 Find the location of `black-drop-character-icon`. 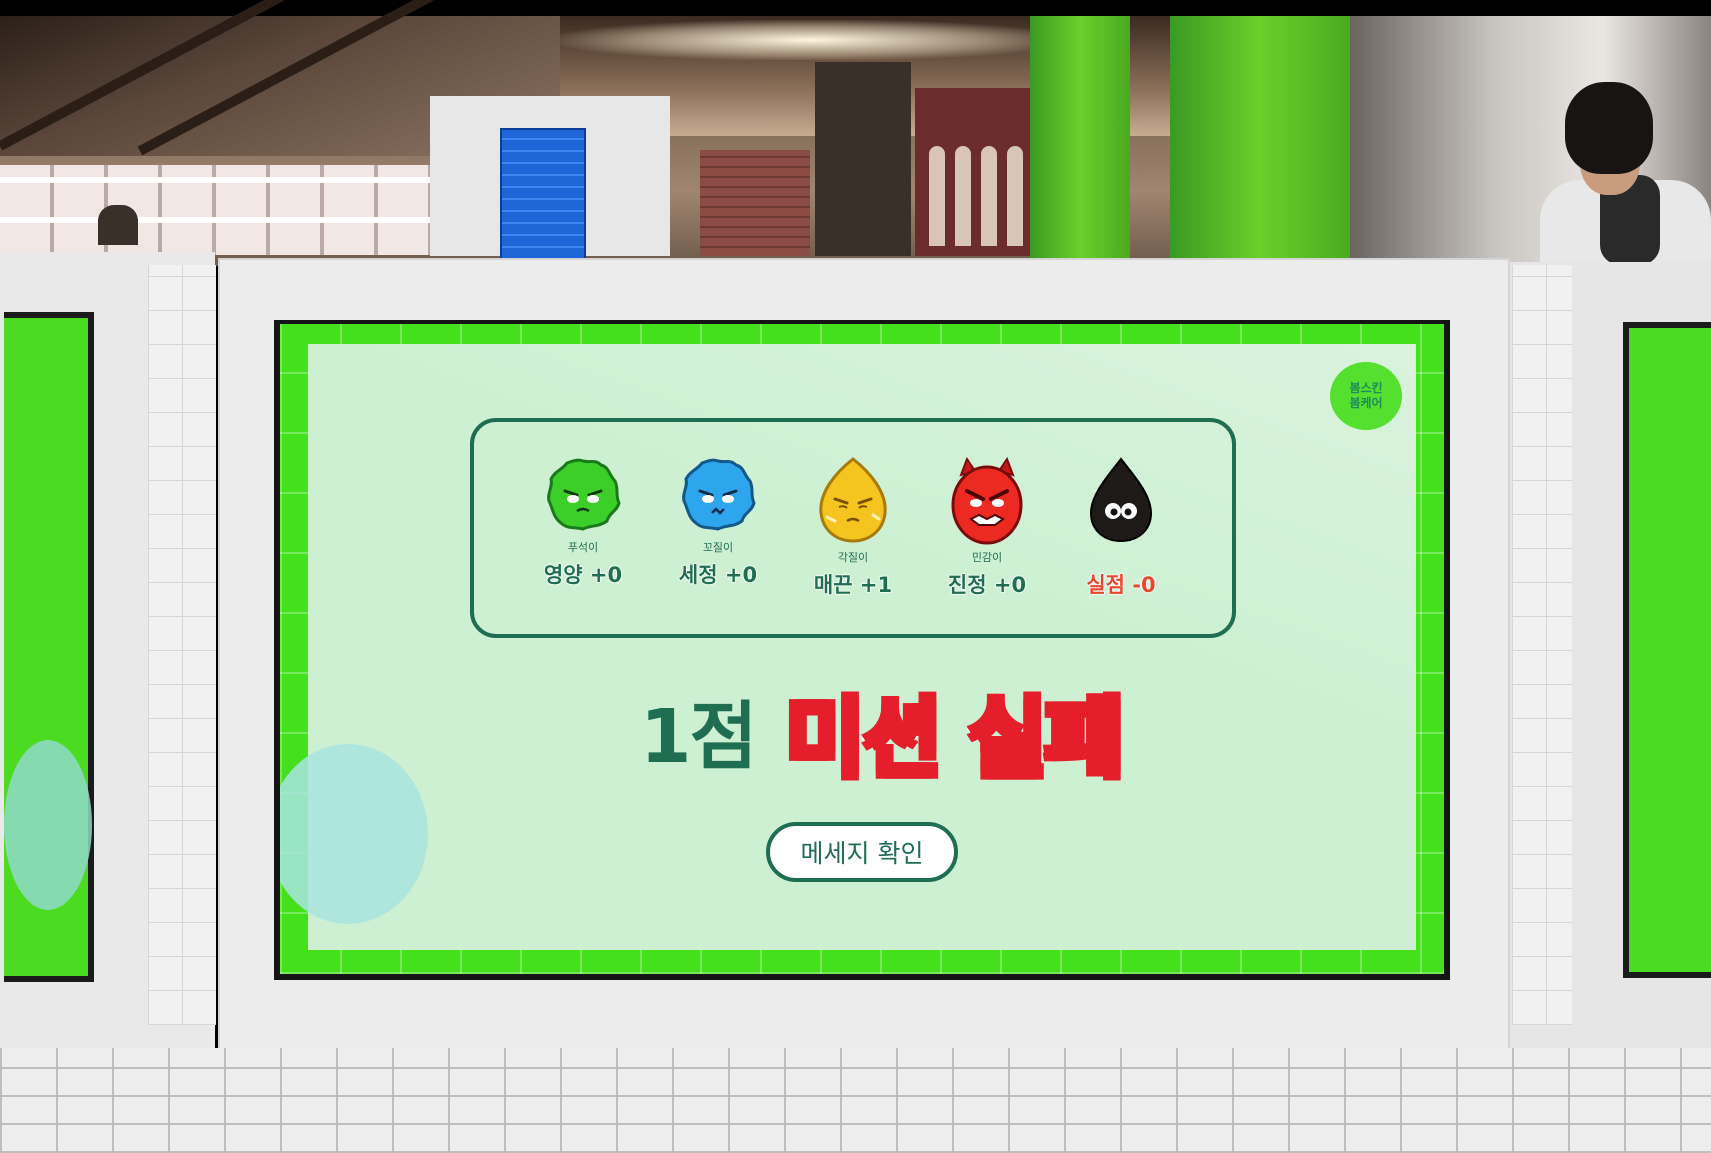

black-drop-character-icon is located at coordinates (1121, 500).